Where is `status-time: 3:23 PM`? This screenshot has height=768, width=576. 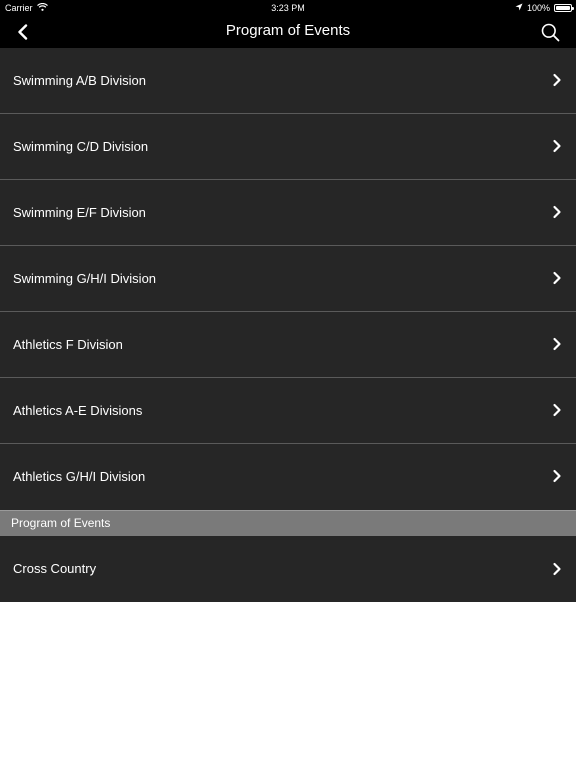 status-time: 3:23 PM is located at coordinates (288, 8).